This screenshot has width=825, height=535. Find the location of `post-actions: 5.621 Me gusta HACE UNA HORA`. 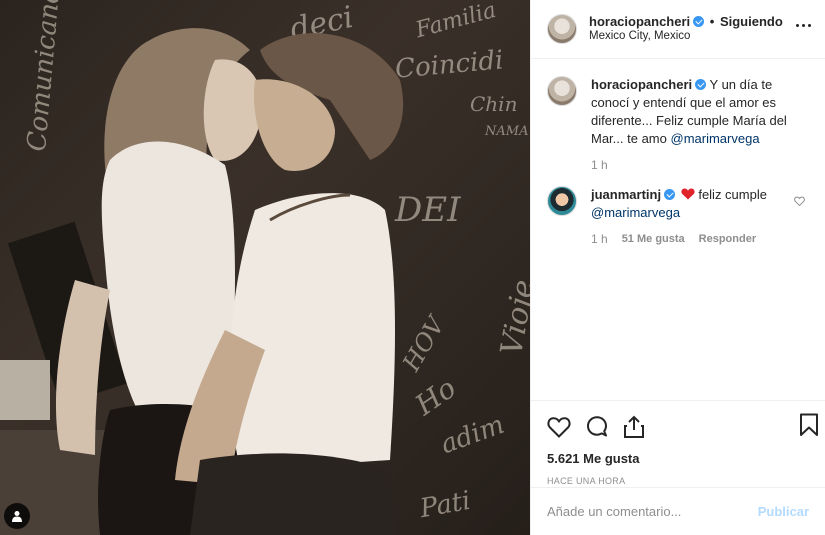

post-actions: 5.621 Me gusta HACE UNA HORA is located at coordinates (678, 443).